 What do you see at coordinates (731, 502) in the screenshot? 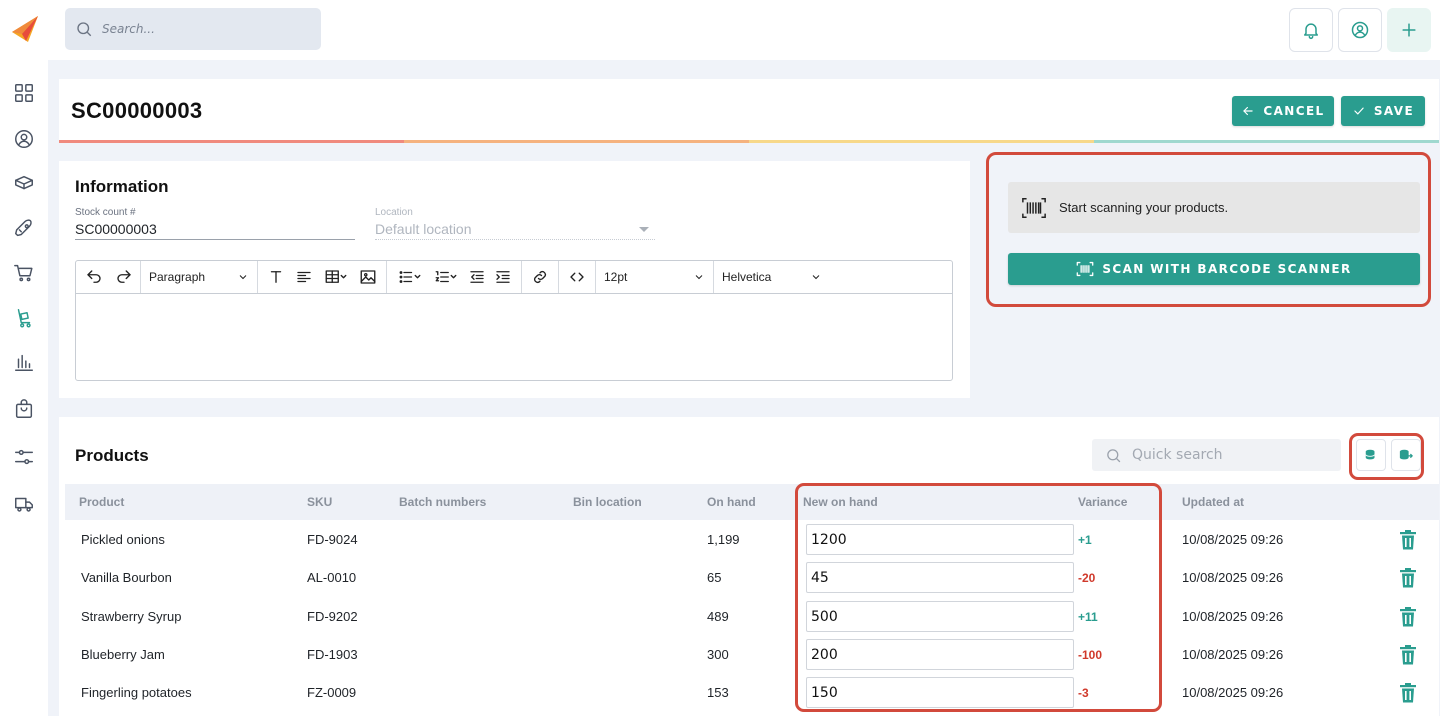
I see `column-on-hand: On hand` at bounding box center [731, 502].